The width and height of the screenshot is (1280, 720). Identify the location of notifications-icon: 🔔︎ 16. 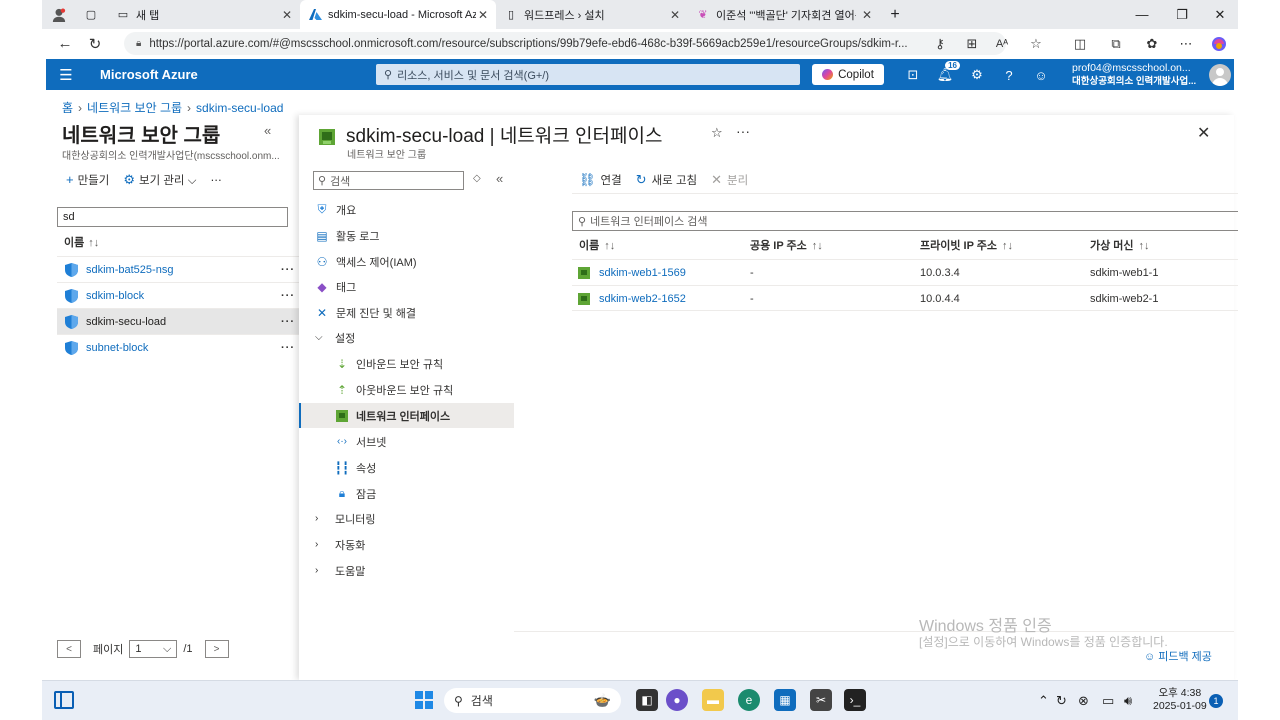
(947, 73).